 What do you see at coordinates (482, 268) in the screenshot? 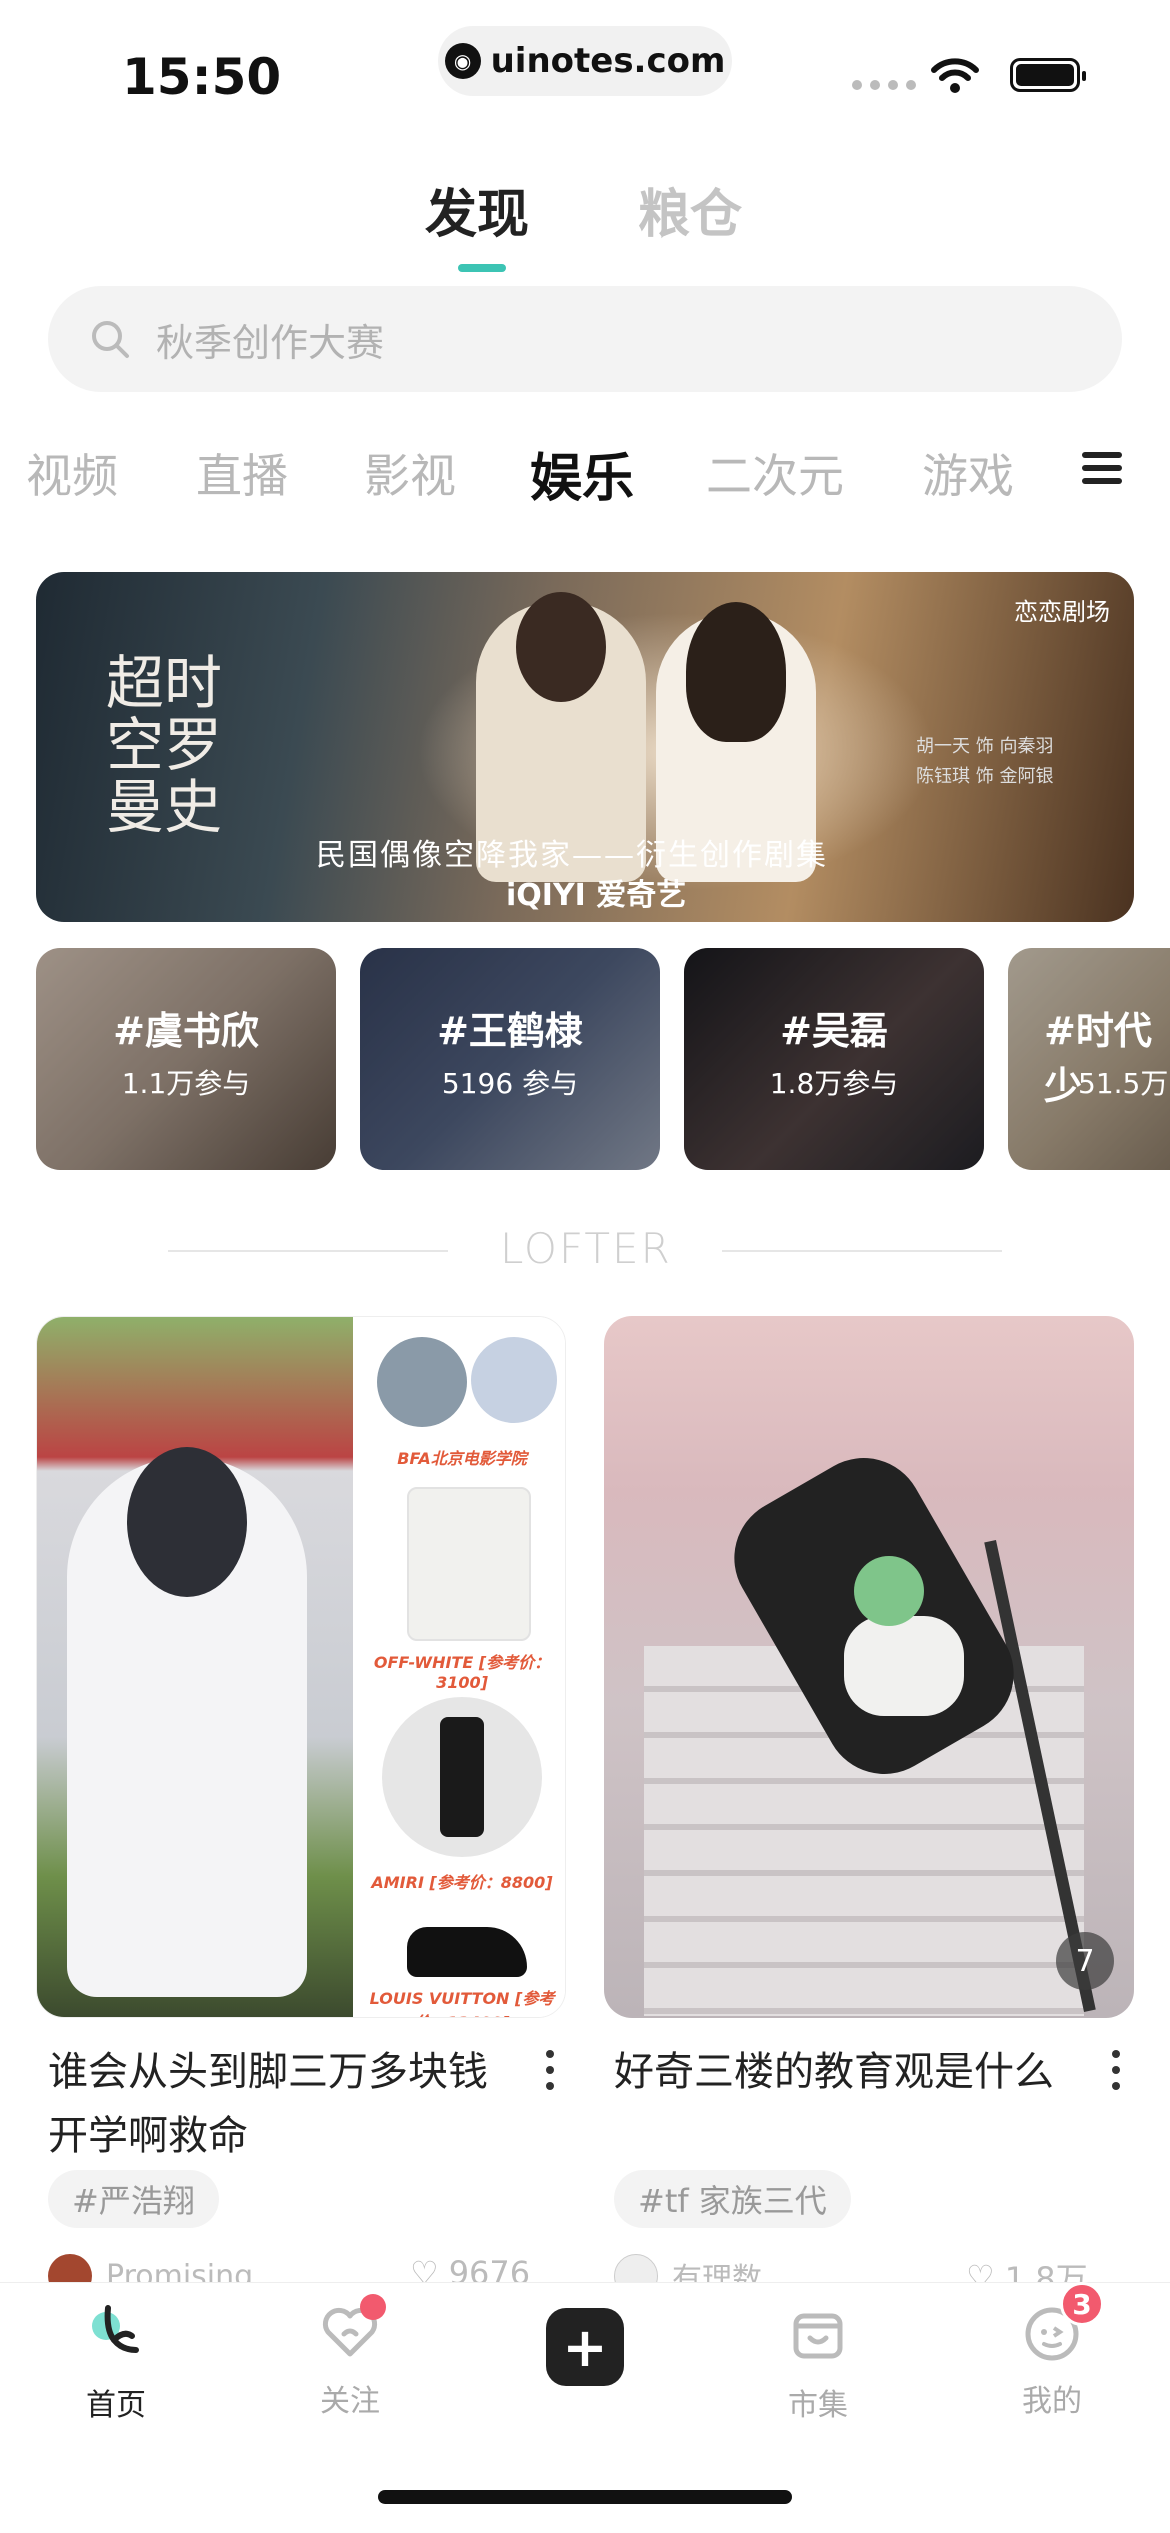
I see `active-tab-indicator` at bounding box center [482, 268].